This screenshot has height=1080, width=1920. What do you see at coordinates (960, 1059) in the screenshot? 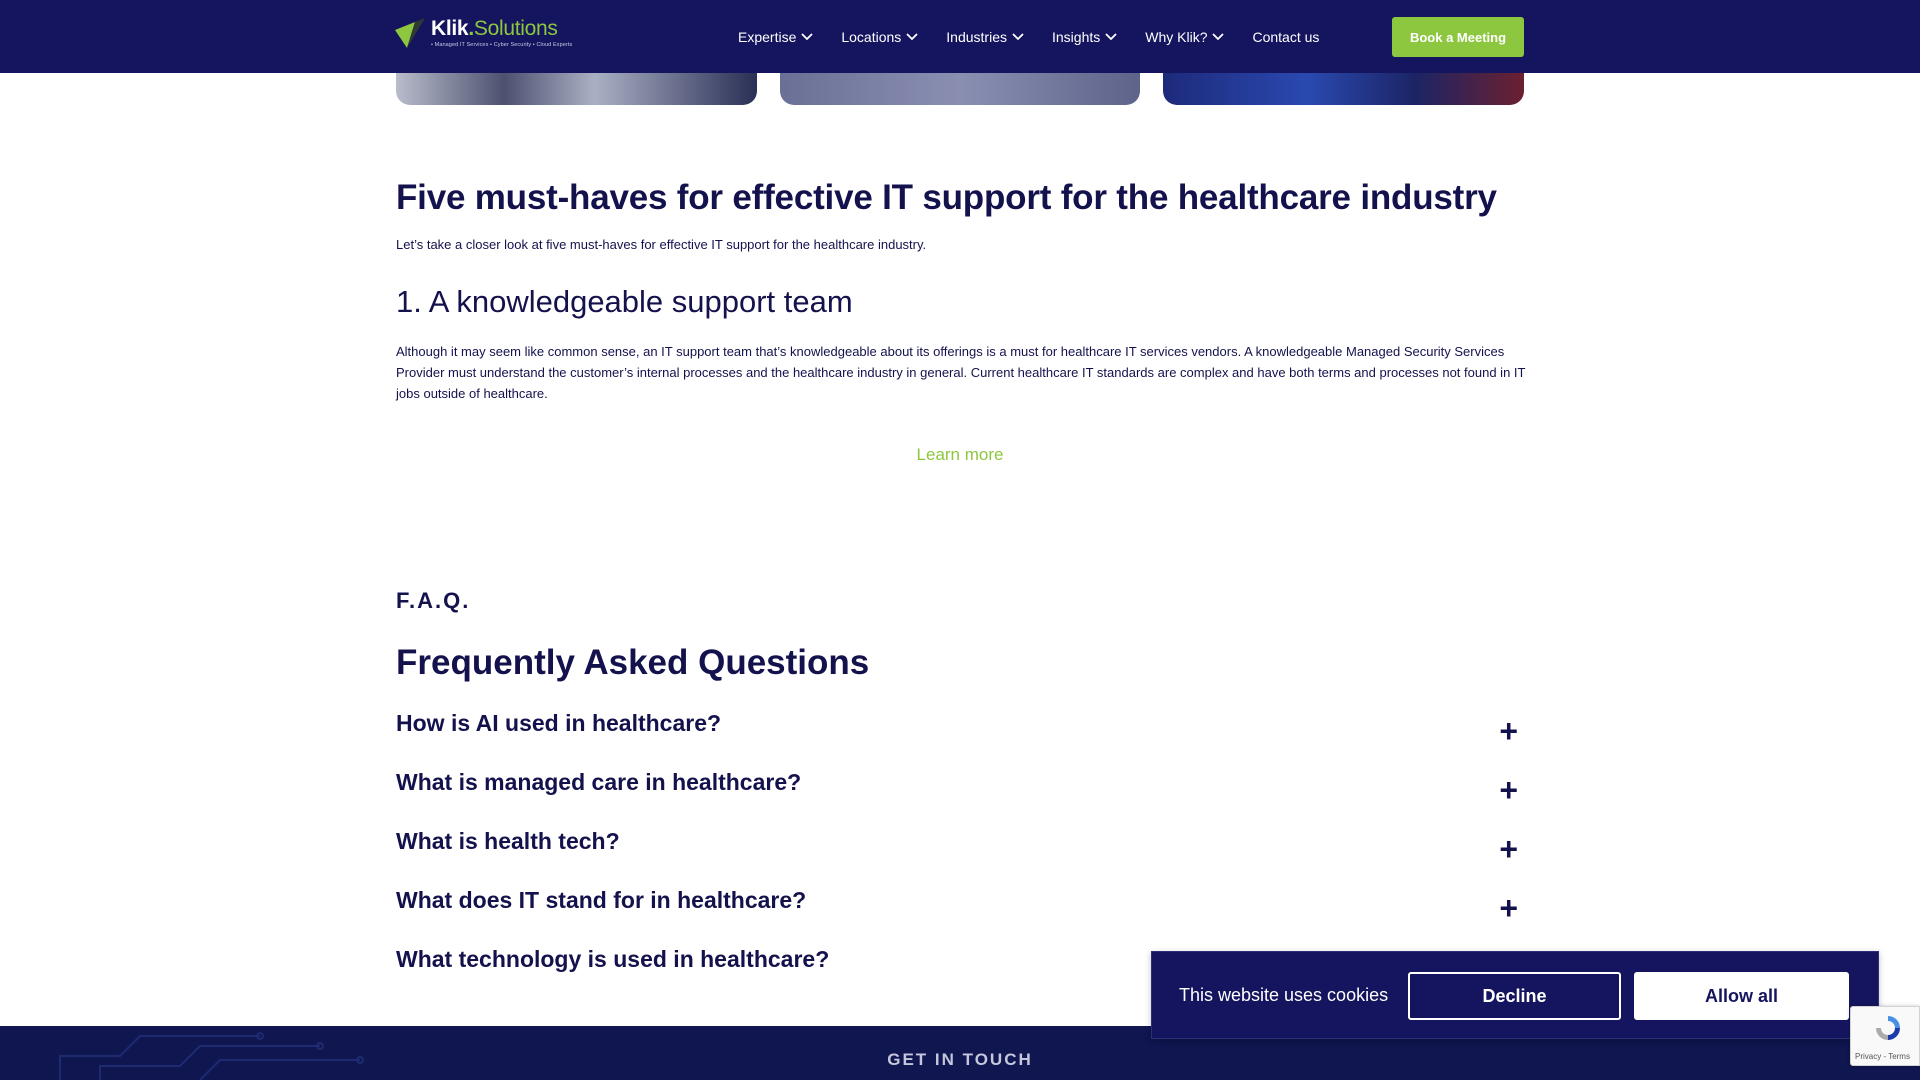
I see `get-in-touch-label: GET IN TOUCH` at bounding box center [960, 1059].